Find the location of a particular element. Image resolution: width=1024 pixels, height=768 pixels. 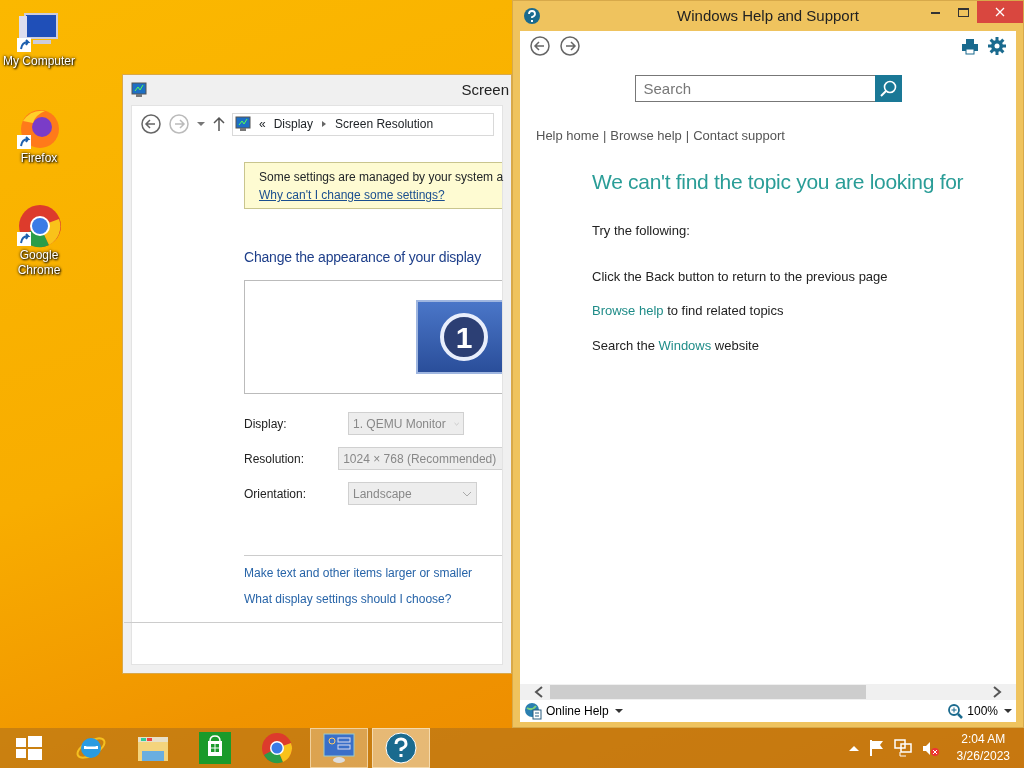

maximize-icon is located at coordinates (963, 12).